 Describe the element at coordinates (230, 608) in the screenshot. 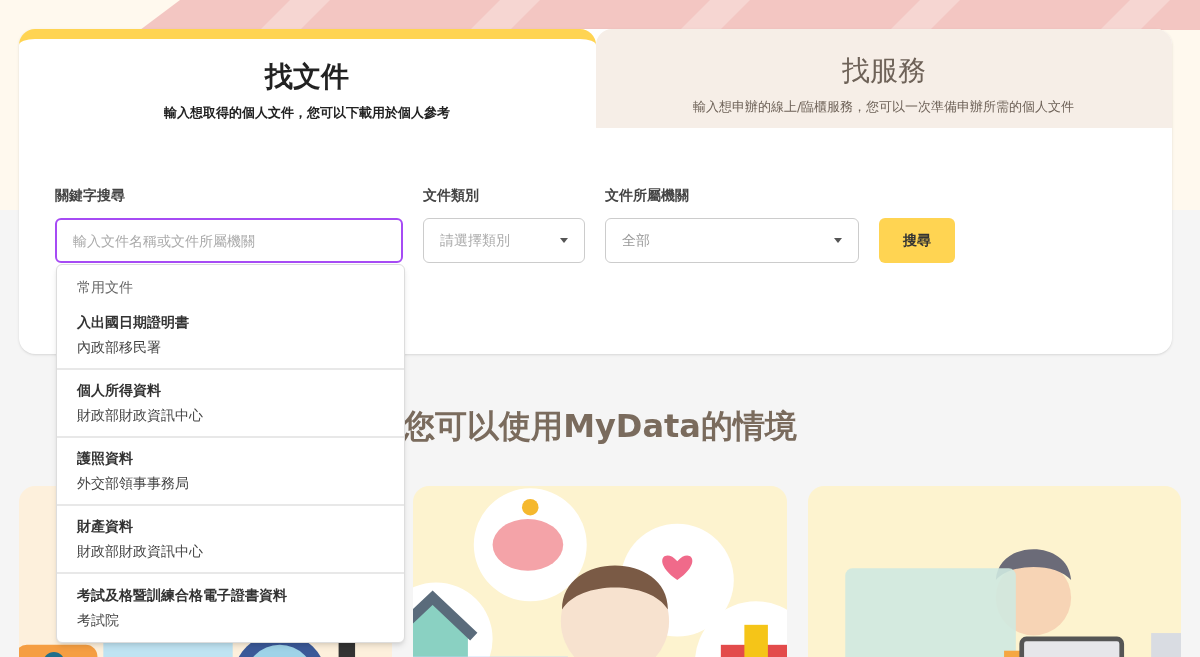

I see `suggestion-item: 考試及格暨訓練合格電子證書資料 考試院` at that location.